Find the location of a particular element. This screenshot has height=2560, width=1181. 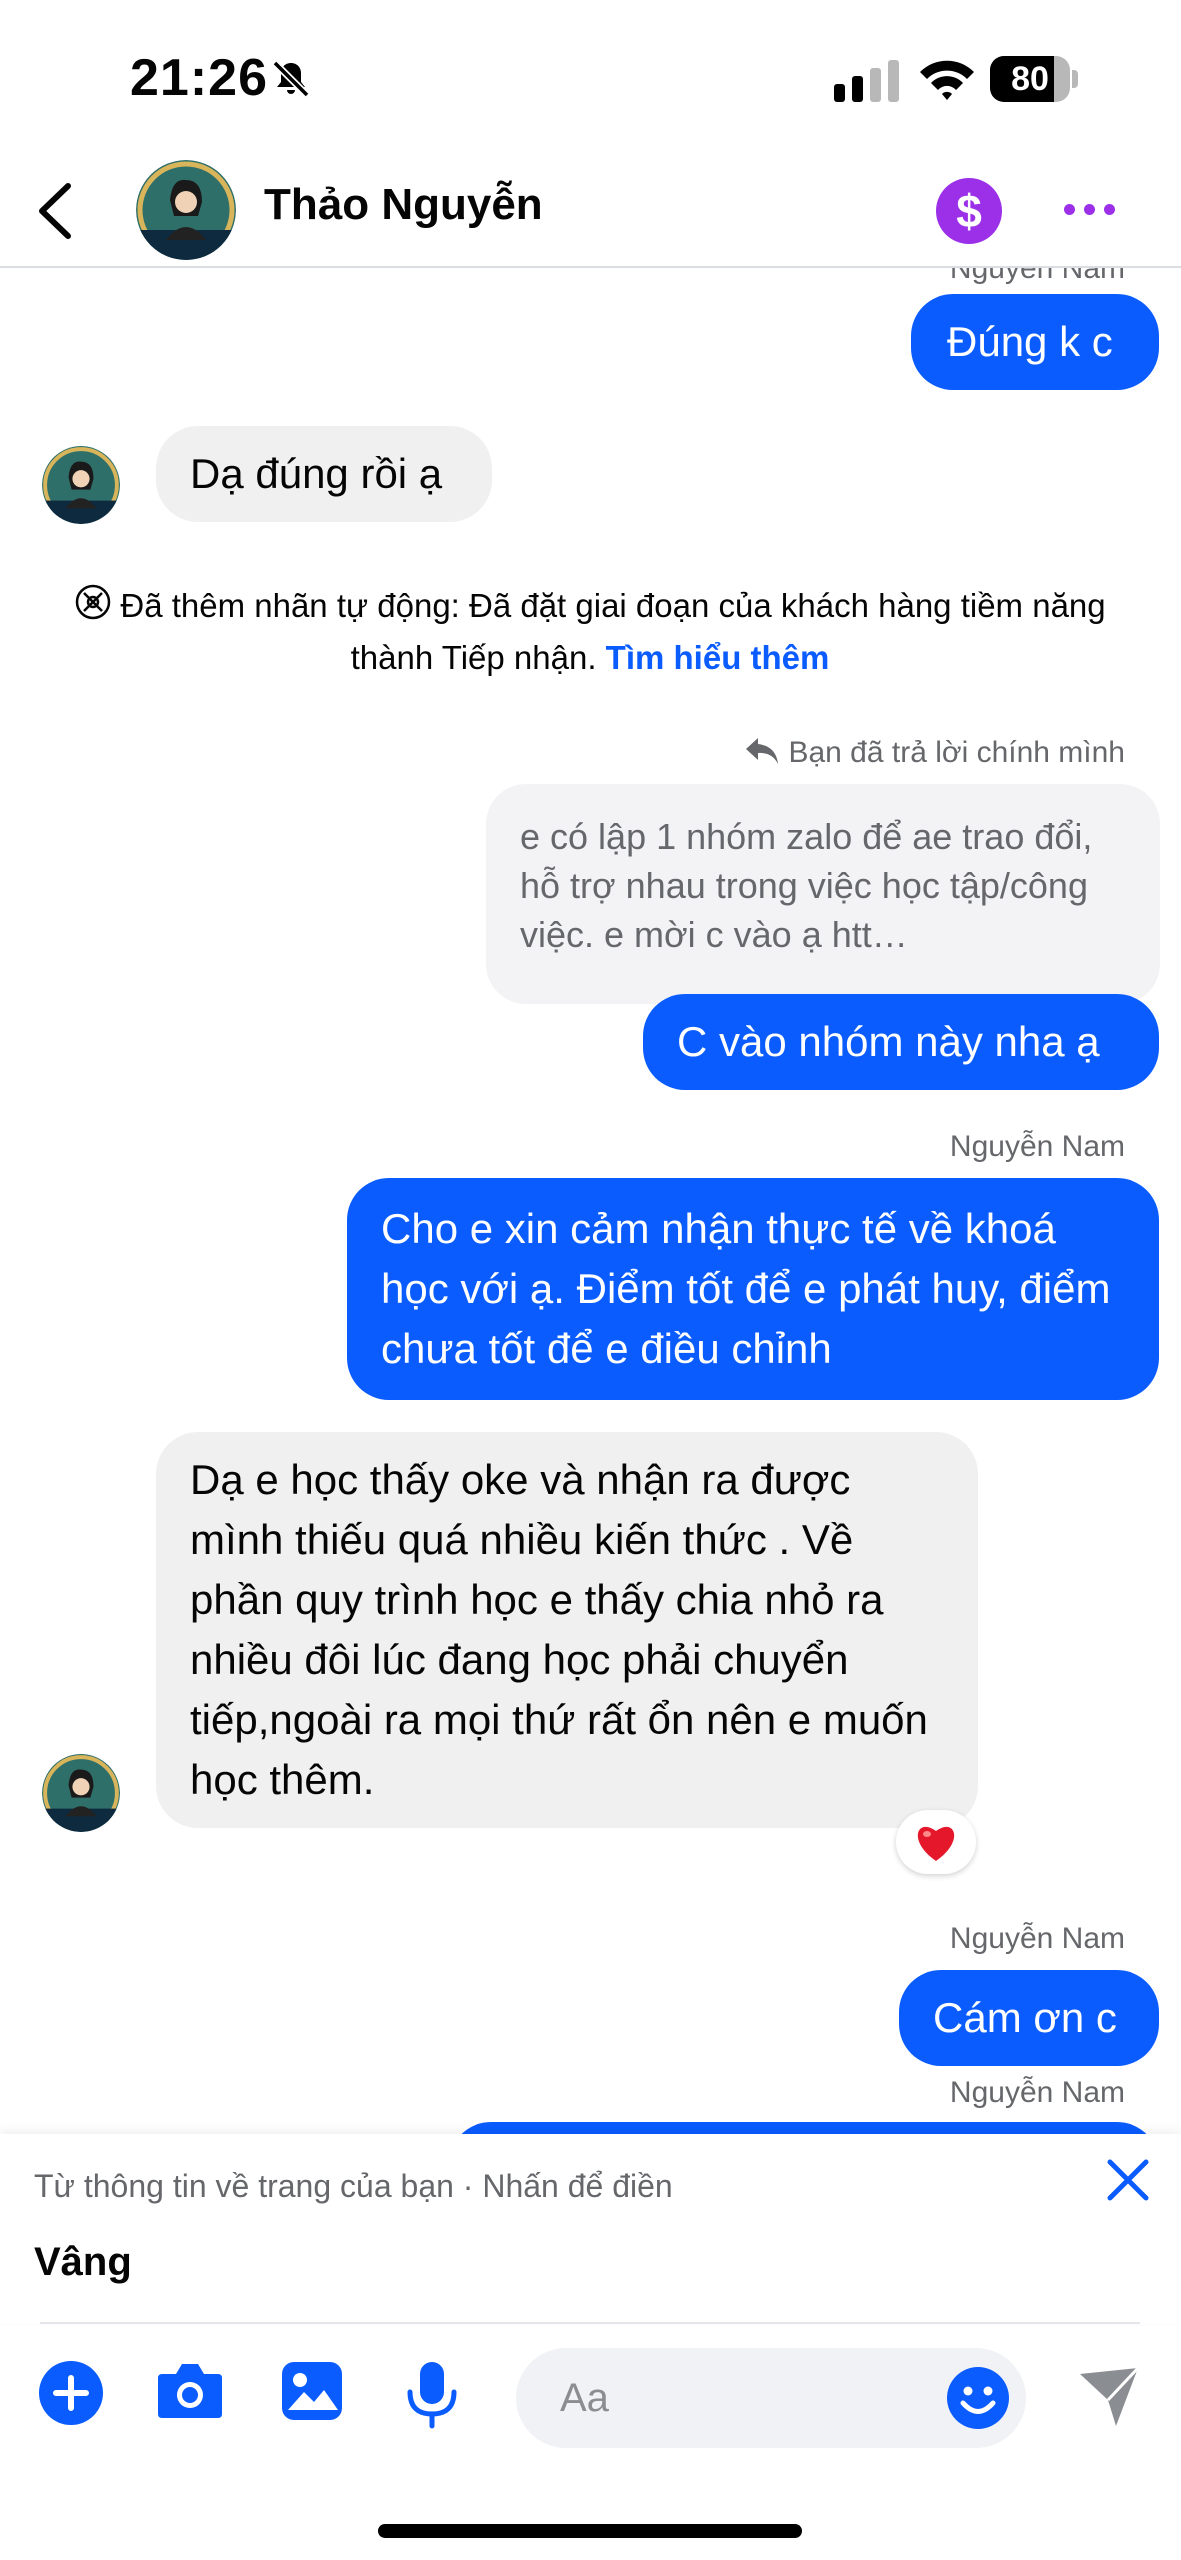

reply-note: Bạn đã trả lời chính mình is located at coordinates (934, 753).